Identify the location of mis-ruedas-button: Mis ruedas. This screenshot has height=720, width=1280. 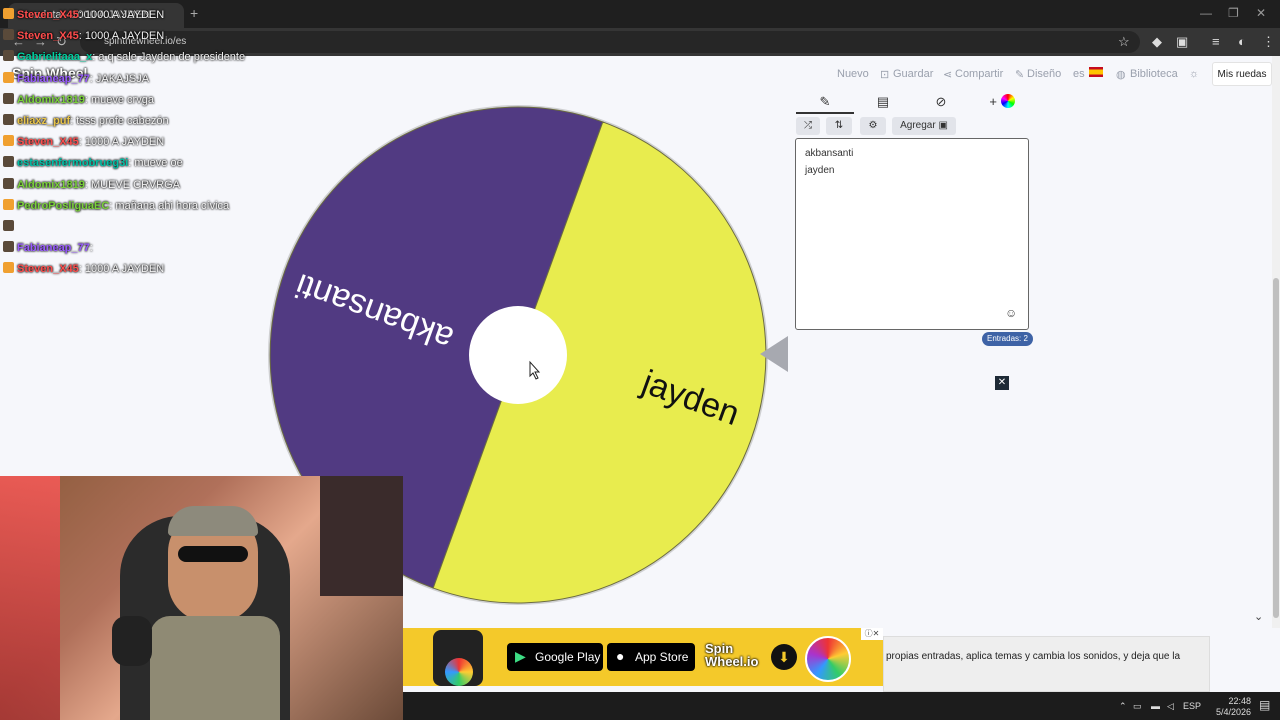
(1242, 74).